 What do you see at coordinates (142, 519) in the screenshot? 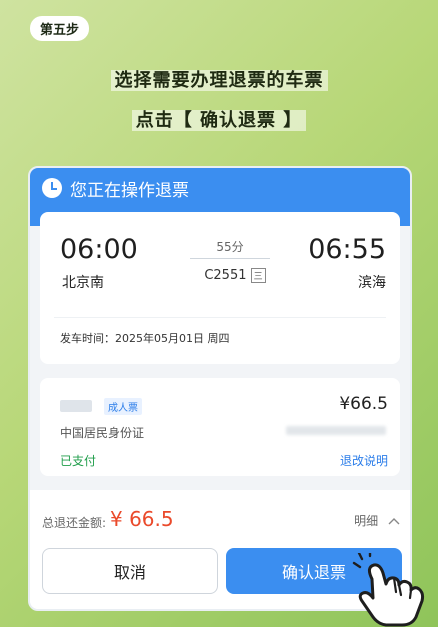
I see `refund-total-amount: ¥ 66.5` at bounding box center [142, 519].